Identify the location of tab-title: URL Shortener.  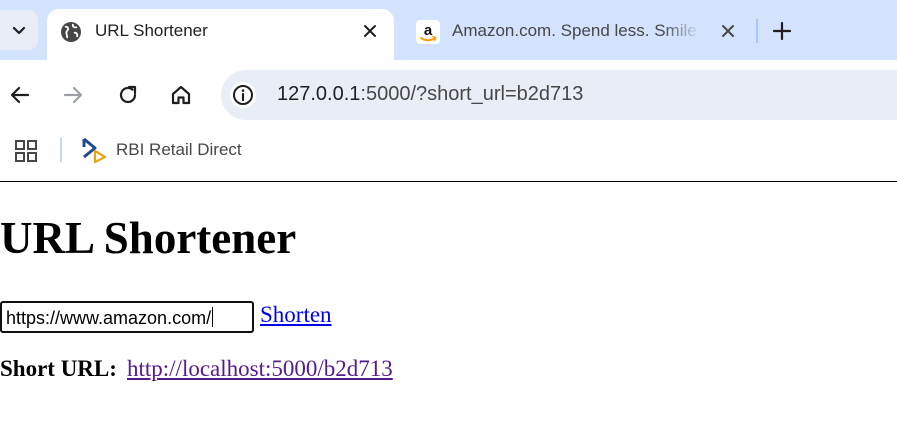
(151, 30).